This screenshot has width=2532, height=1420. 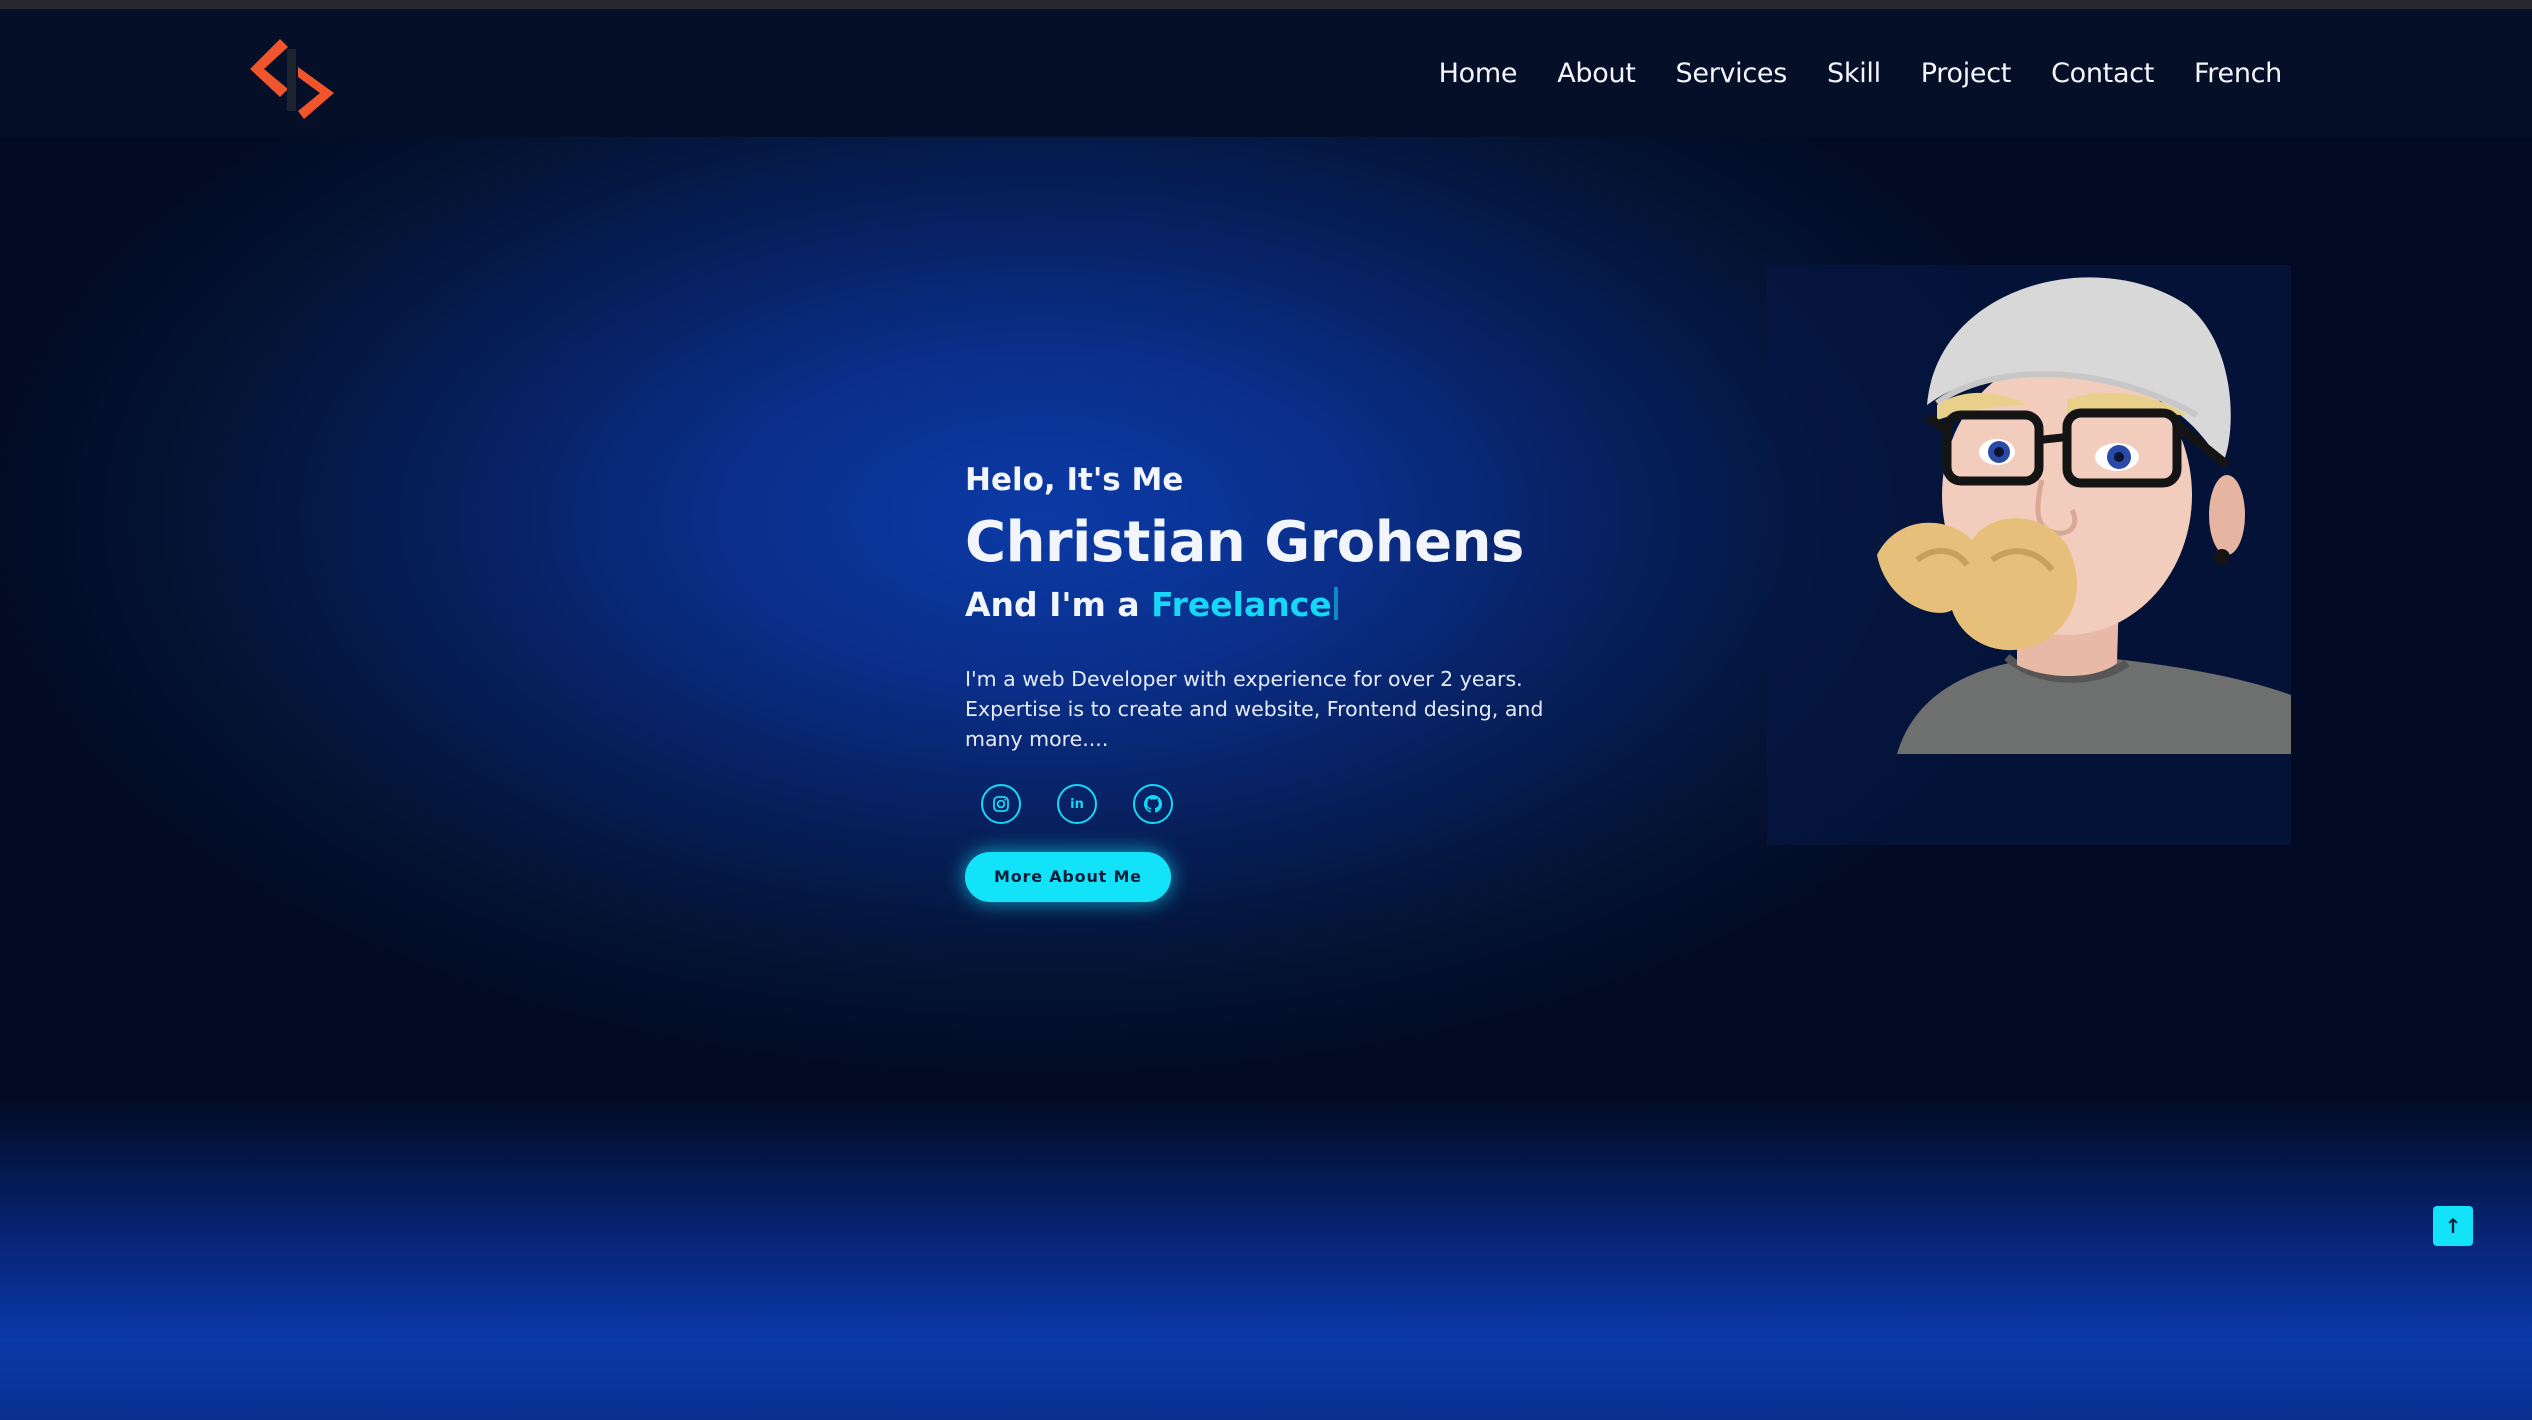 I want to click on social-links: in, so click(x=1275, y=804).